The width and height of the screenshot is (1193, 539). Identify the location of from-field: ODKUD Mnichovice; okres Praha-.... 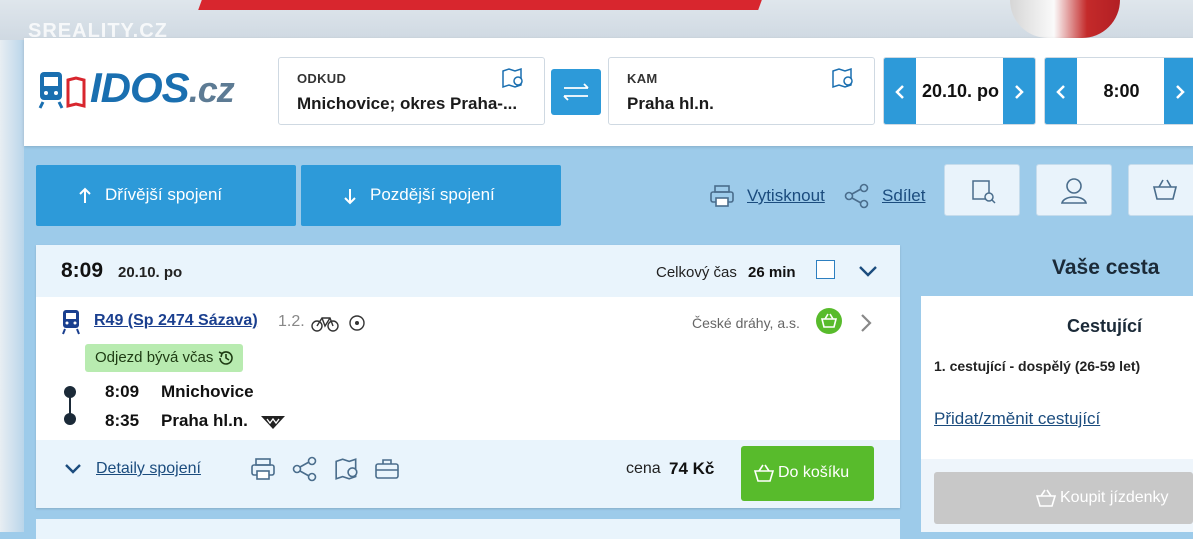
(411, 91).